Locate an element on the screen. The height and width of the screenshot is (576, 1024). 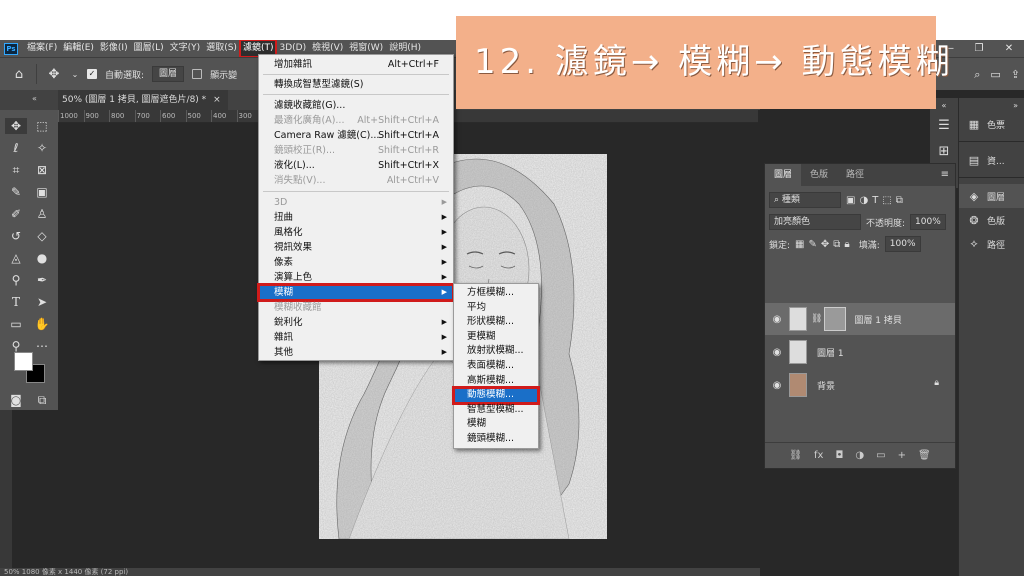
shape-filter-icon: ⬚ is located at coordinates (886, 200).